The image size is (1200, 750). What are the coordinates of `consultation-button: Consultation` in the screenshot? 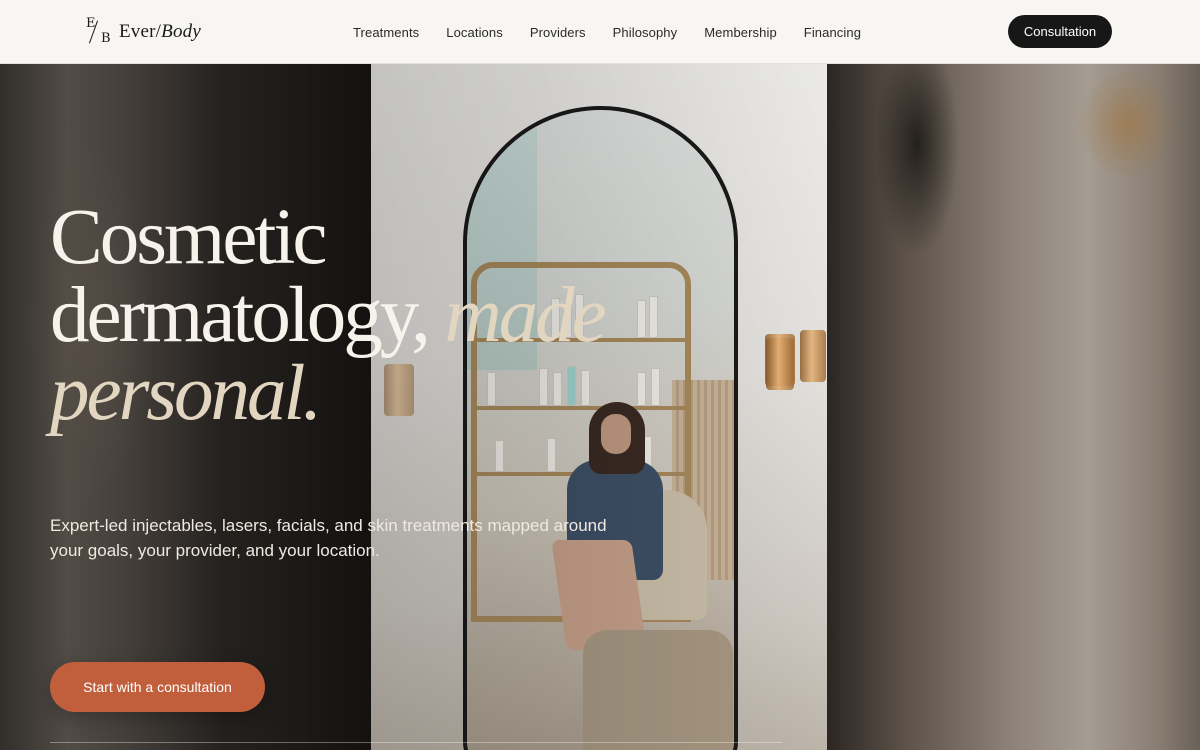 It's located at (1060, 31).